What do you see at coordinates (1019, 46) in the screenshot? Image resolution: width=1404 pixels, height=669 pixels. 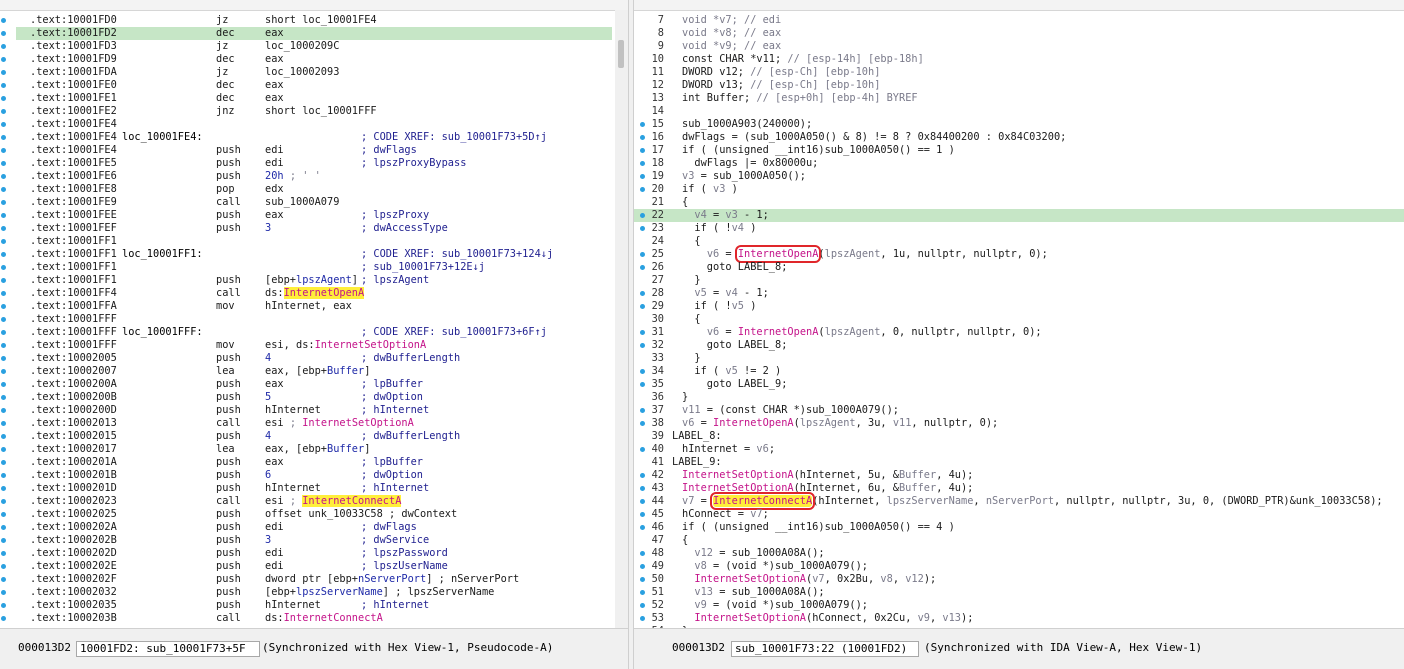 I see `pseudocode-line: 9 void *v9; // eax` at bounding box center [1019, 46].